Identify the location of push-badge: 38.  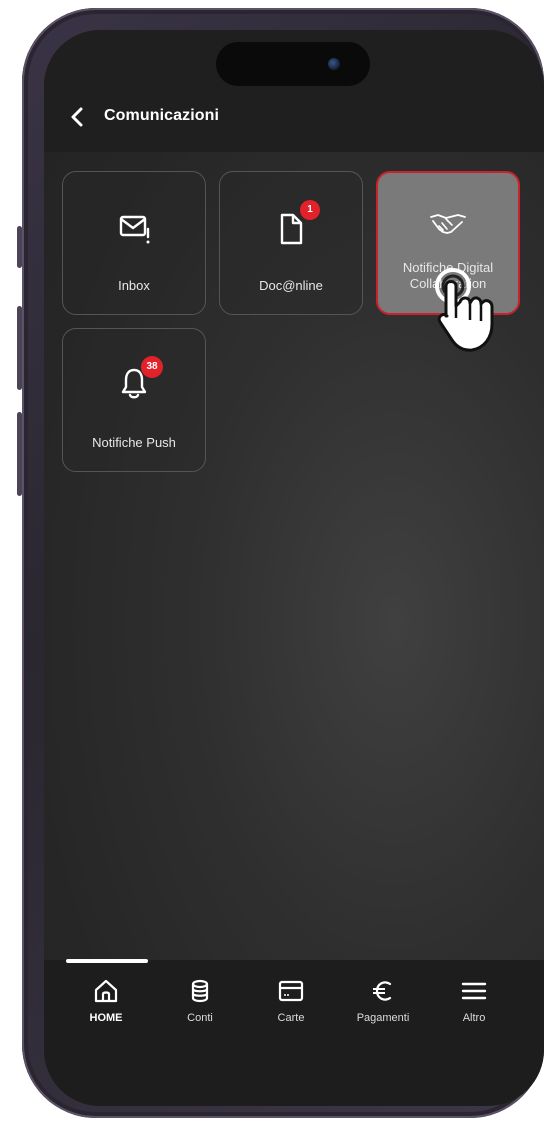
(152, 367).